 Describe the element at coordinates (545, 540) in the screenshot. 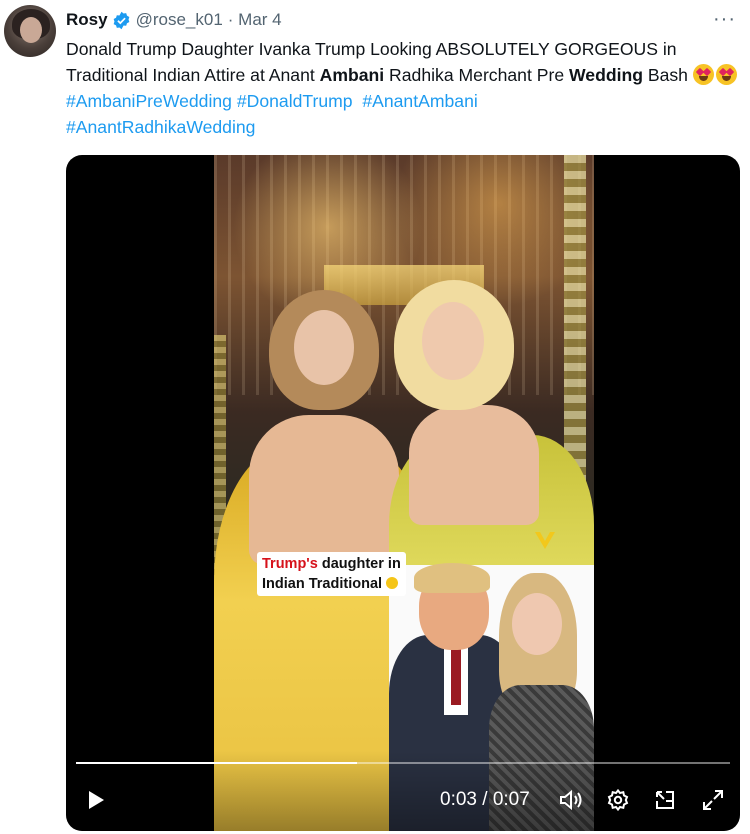

I see `watermark-logo-icon` at that location.